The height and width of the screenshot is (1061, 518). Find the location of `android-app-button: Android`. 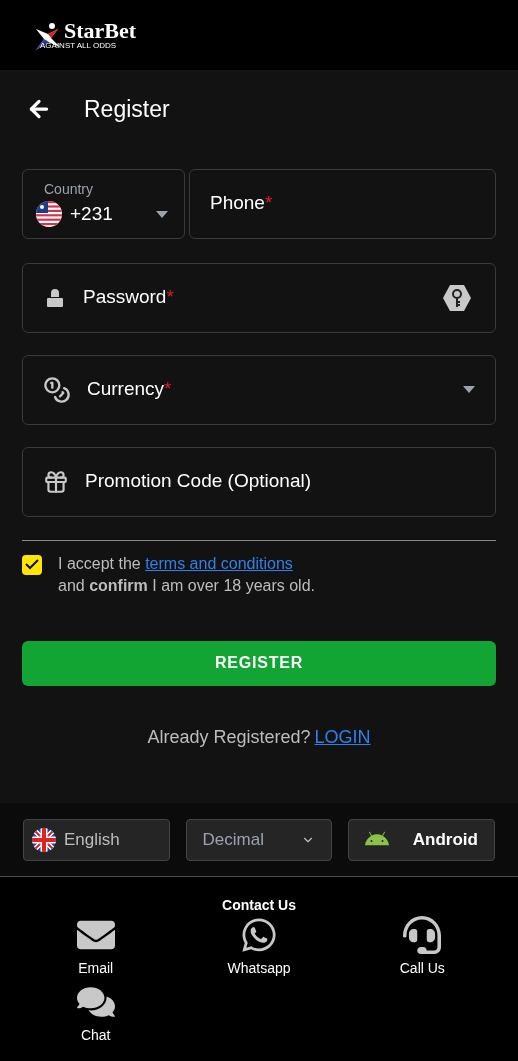

android-app-button: Android is located at coordinates (421, 839).